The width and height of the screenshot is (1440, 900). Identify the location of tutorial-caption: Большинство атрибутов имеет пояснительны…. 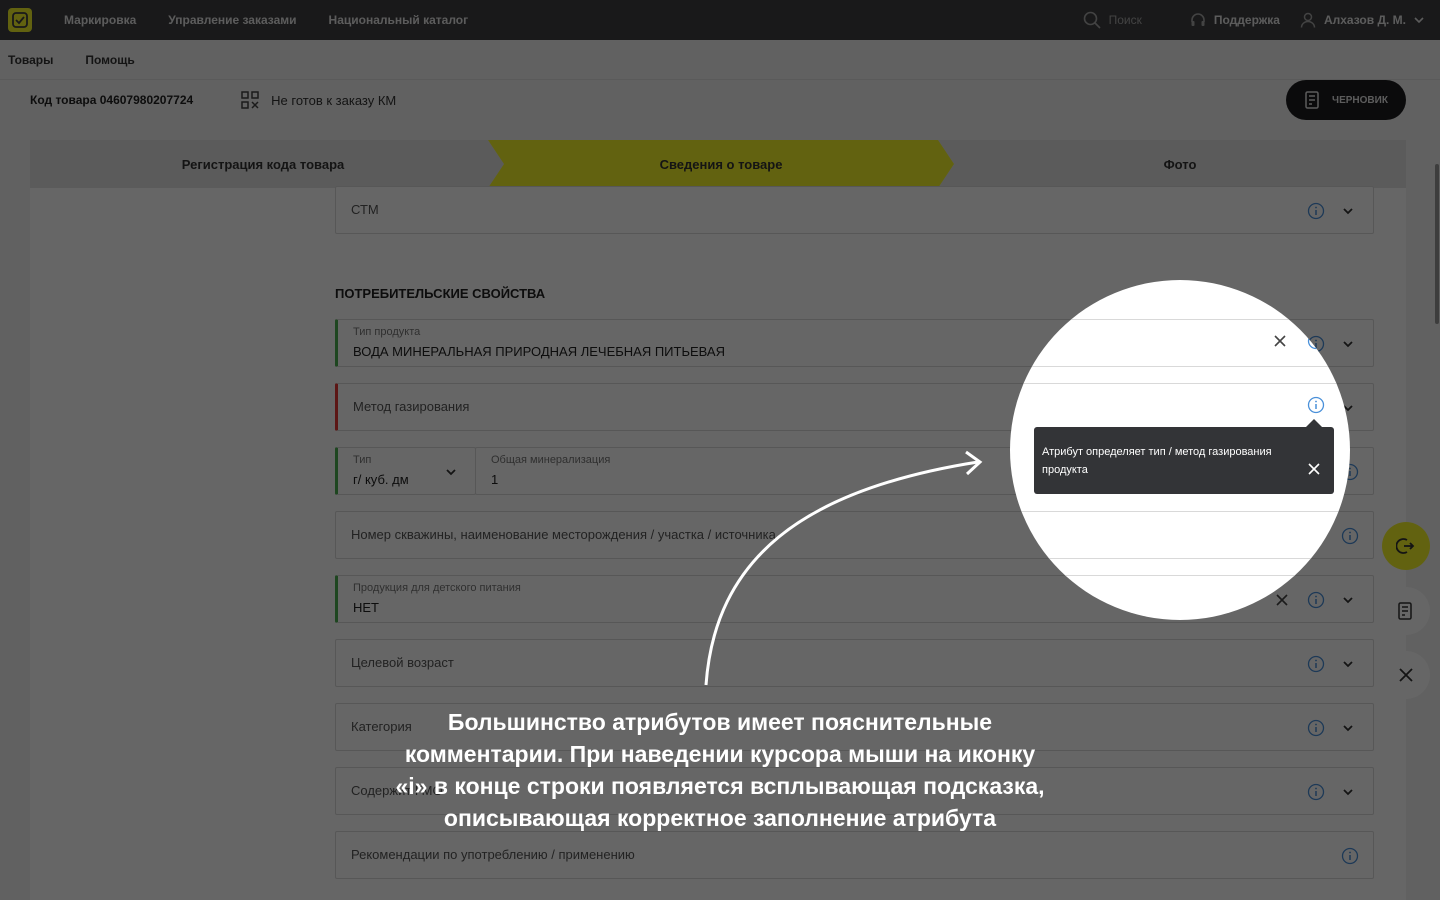
(720, 770).